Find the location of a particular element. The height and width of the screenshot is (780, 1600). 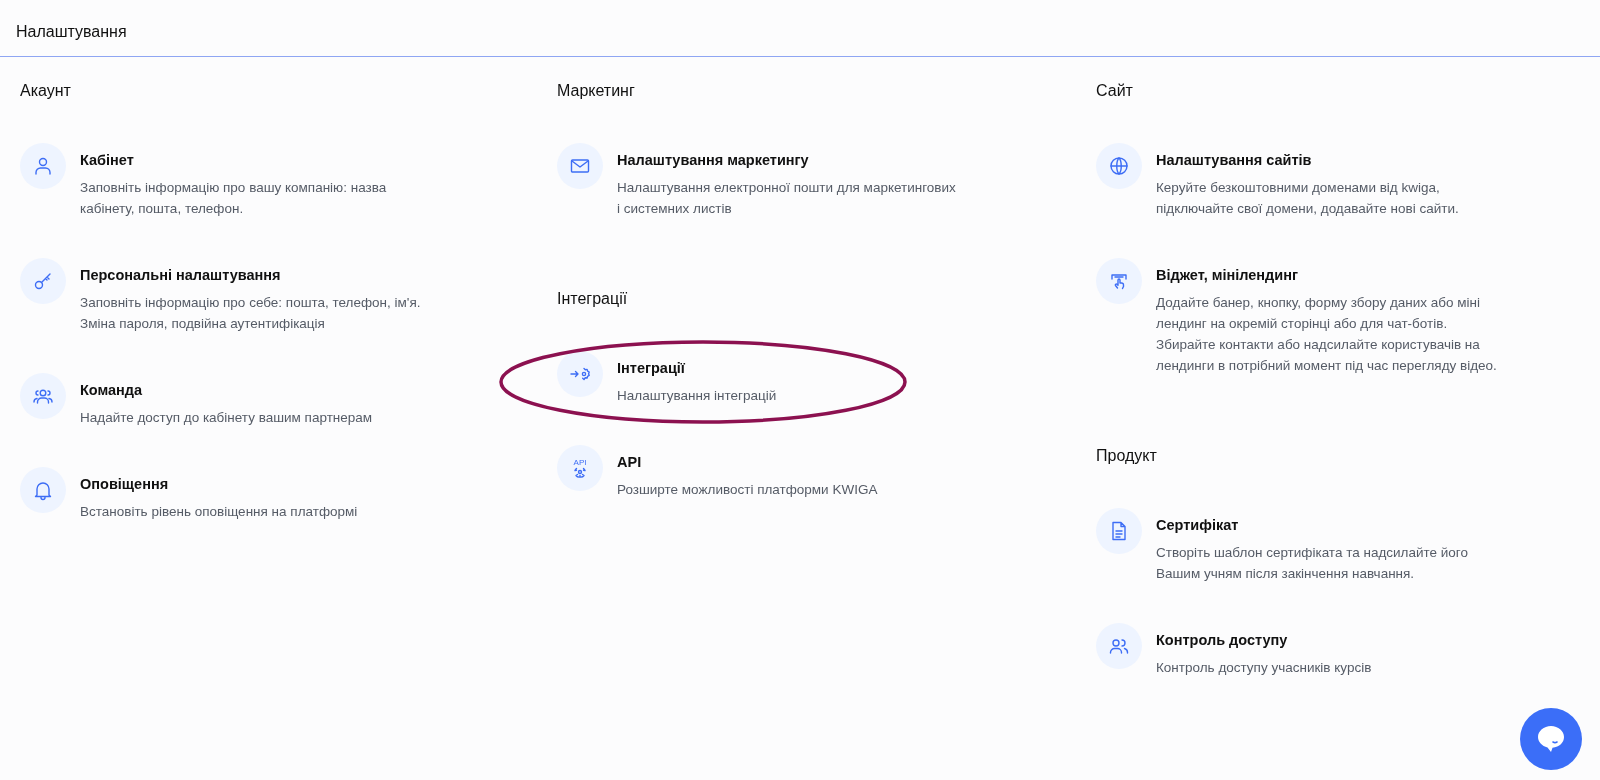

item-title: Оповіщення is located at coordinates (124, 484).